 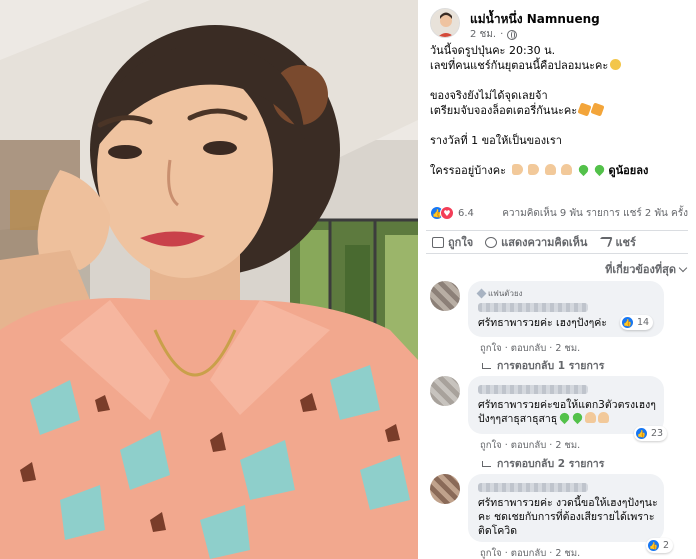 I want to click on share-arrow-icon, so click(x=605, y=242).